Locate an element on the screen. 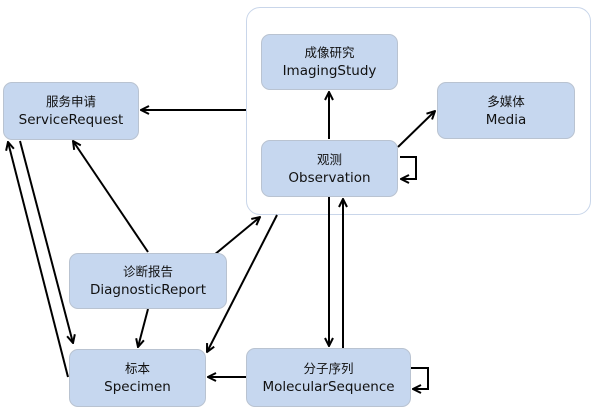  edge-molecularsequence-self-loop is located at coordinates (420, 378).